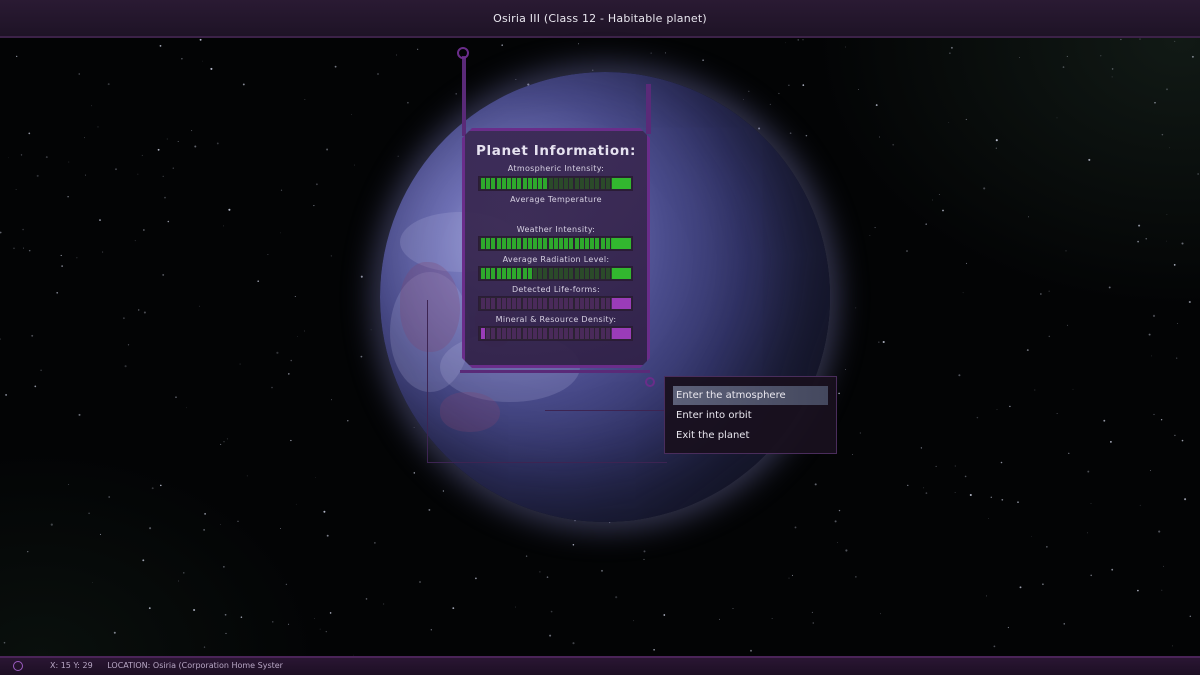 Image resolution: width=1200 pixels, height=675 pixels. Describe the element at coordinates (750, 395) in the screenshot. I see `menu-item-enter-atmosphere: Enter the atmosphere` at that location.